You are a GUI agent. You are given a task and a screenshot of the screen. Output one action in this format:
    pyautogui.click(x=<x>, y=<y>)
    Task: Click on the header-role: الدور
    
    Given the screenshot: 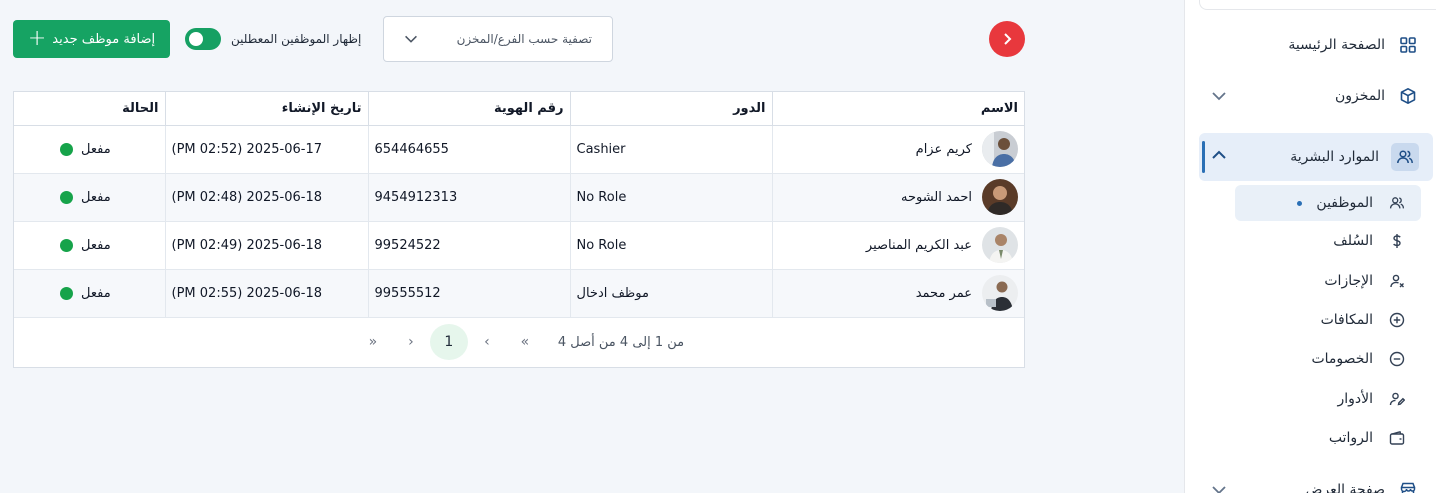 What is the action you would take?
    pyautogui.click(x=670, y=109)
    